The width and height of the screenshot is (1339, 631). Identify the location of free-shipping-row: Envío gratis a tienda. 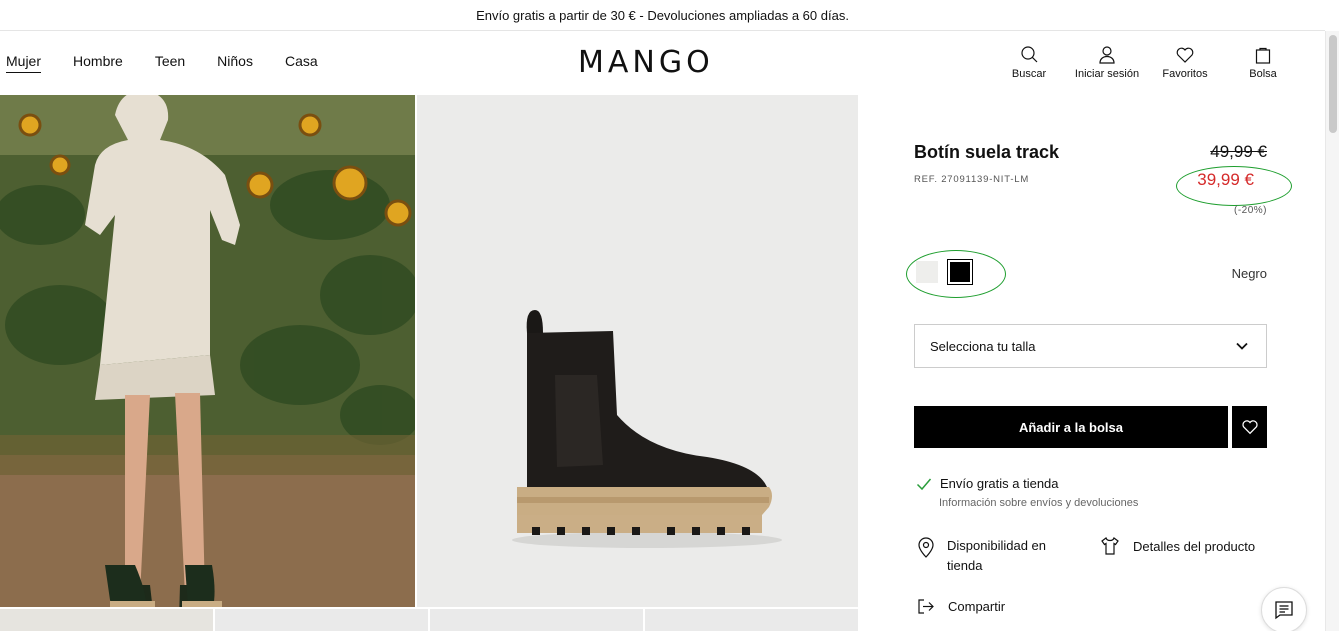
(987, 483).